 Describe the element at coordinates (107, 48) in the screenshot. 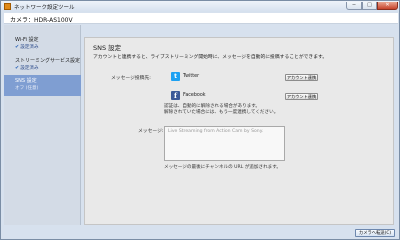

I see `section-title: SNS 設定` at that location.